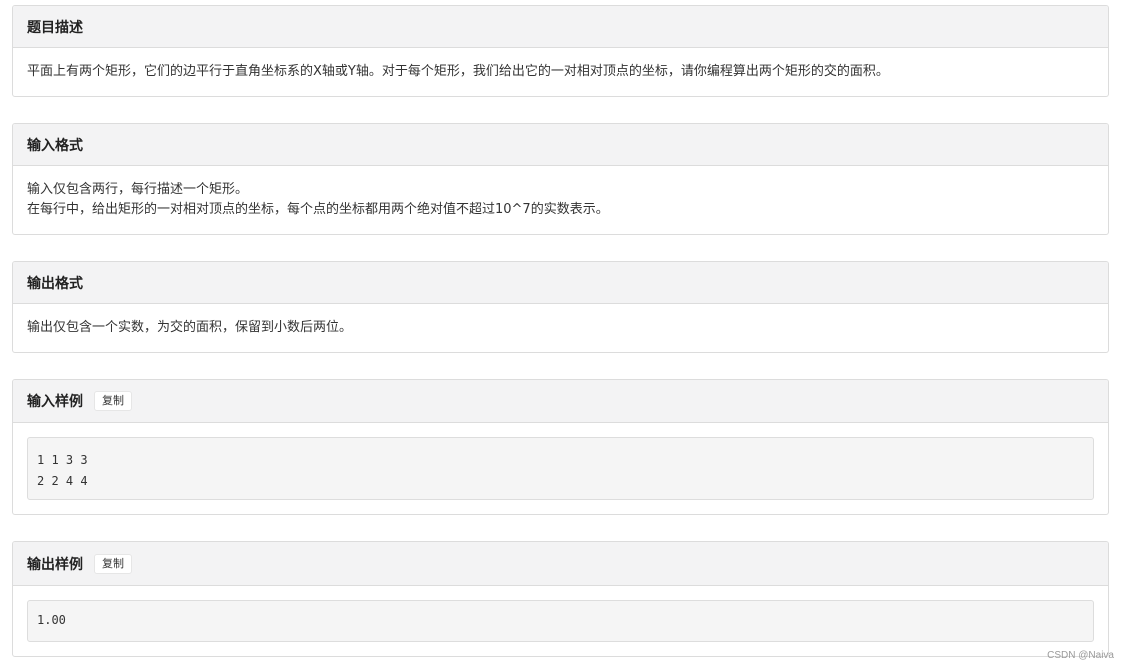  I want to click on output-format-body: 输出仅包含一个实数，为交的面积，保留到小数后两位。, so click(560, 321).